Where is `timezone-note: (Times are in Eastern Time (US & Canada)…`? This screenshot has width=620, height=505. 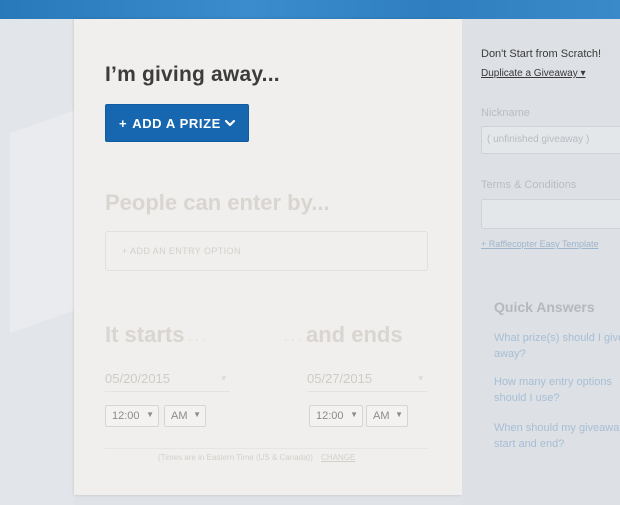
timezone-note: (Times are in Eastern Time (US & Canada)… is located at coordinates (256, 457).